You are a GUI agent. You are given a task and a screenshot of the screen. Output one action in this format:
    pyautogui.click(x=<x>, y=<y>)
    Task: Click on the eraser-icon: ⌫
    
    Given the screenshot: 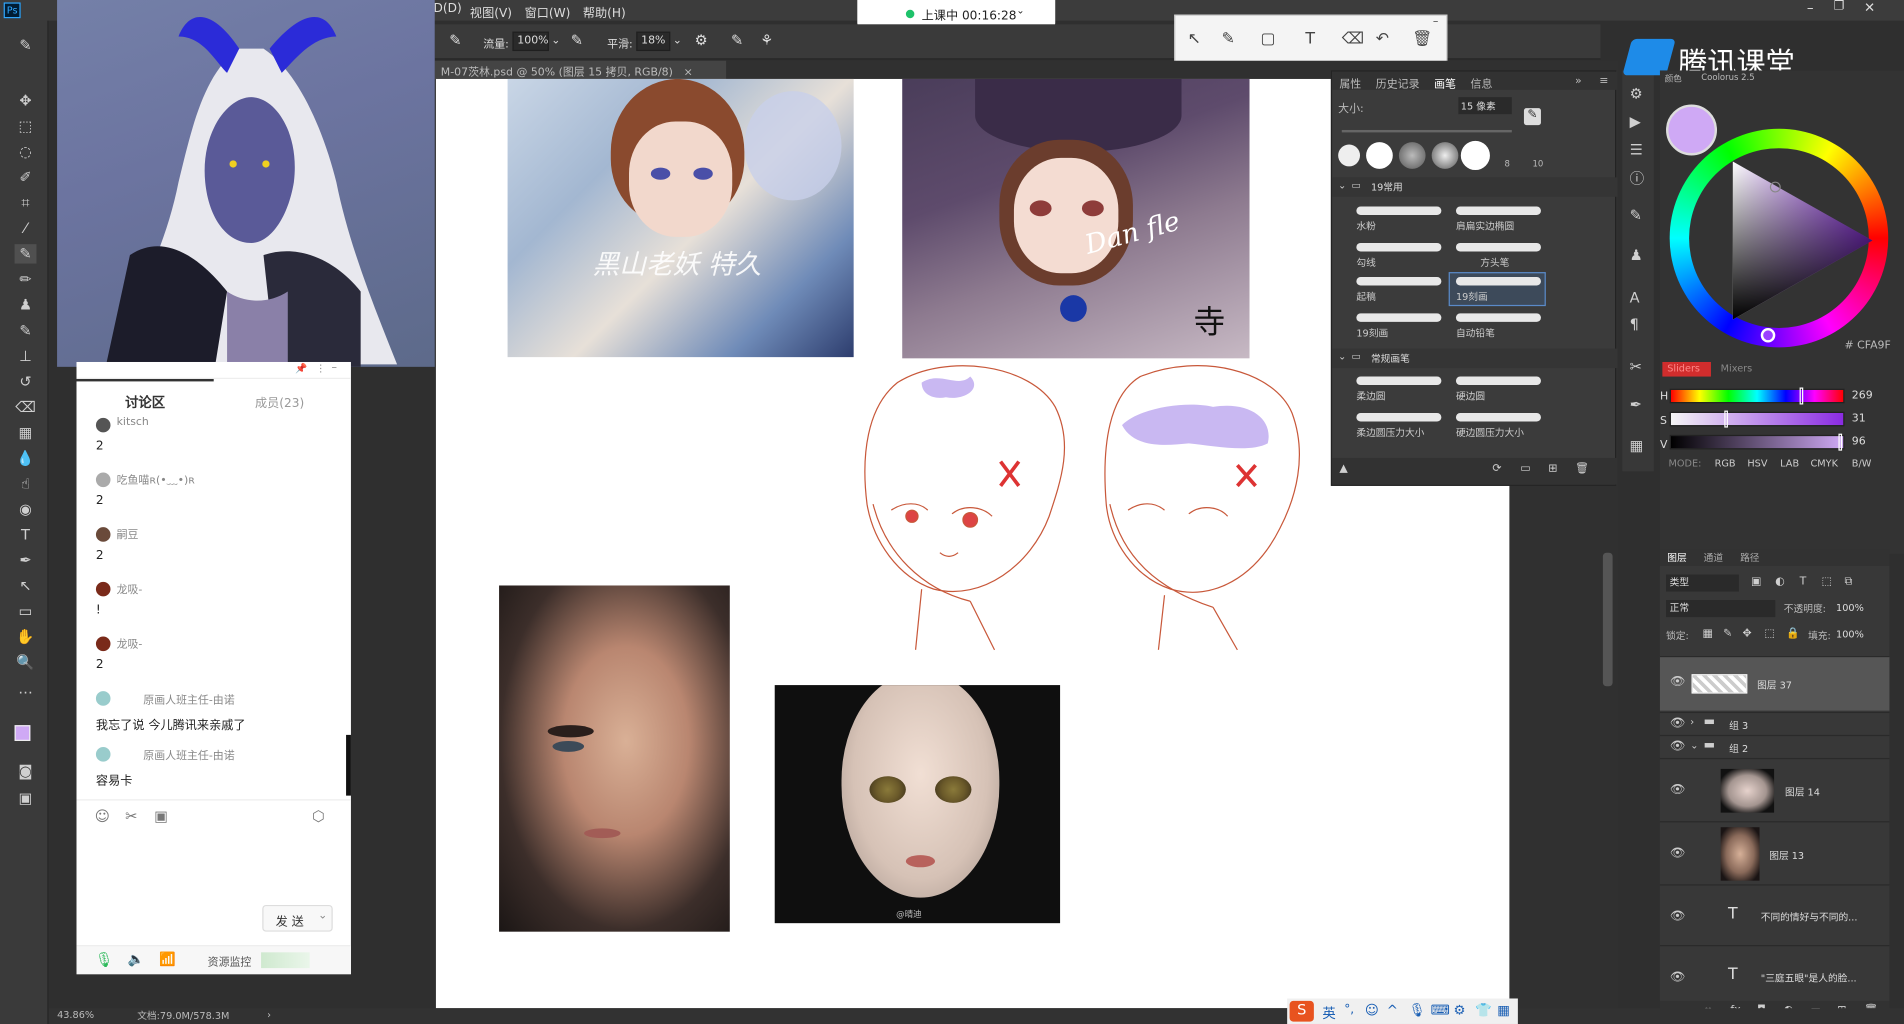 What is the action you would take?
    pyautogui.click(x=1353, y=39)
    